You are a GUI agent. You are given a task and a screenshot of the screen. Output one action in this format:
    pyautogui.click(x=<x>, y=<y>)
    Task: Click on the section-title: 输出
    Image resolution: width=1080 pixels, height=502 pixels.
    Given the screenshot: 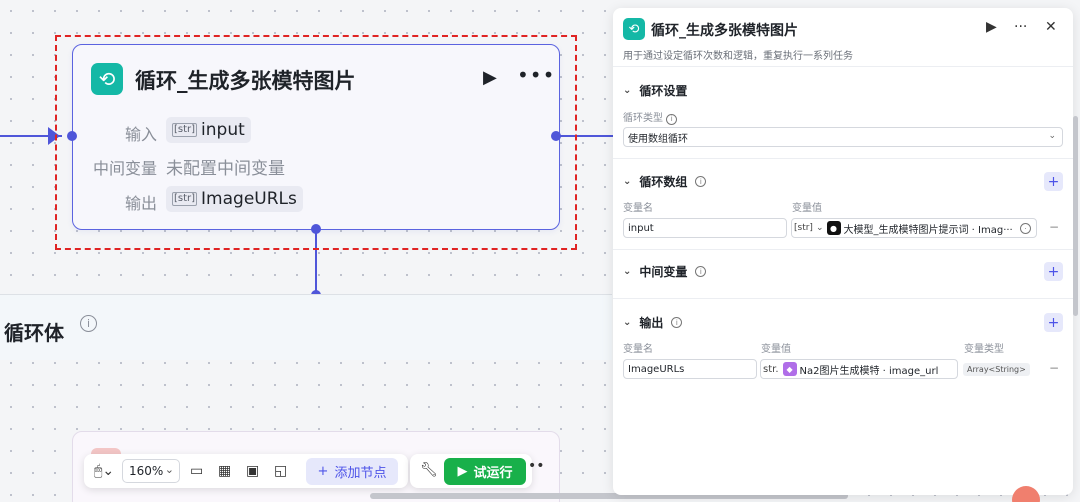 What is the action you would take?
    pyautogui.click(x=651, y=323)
    